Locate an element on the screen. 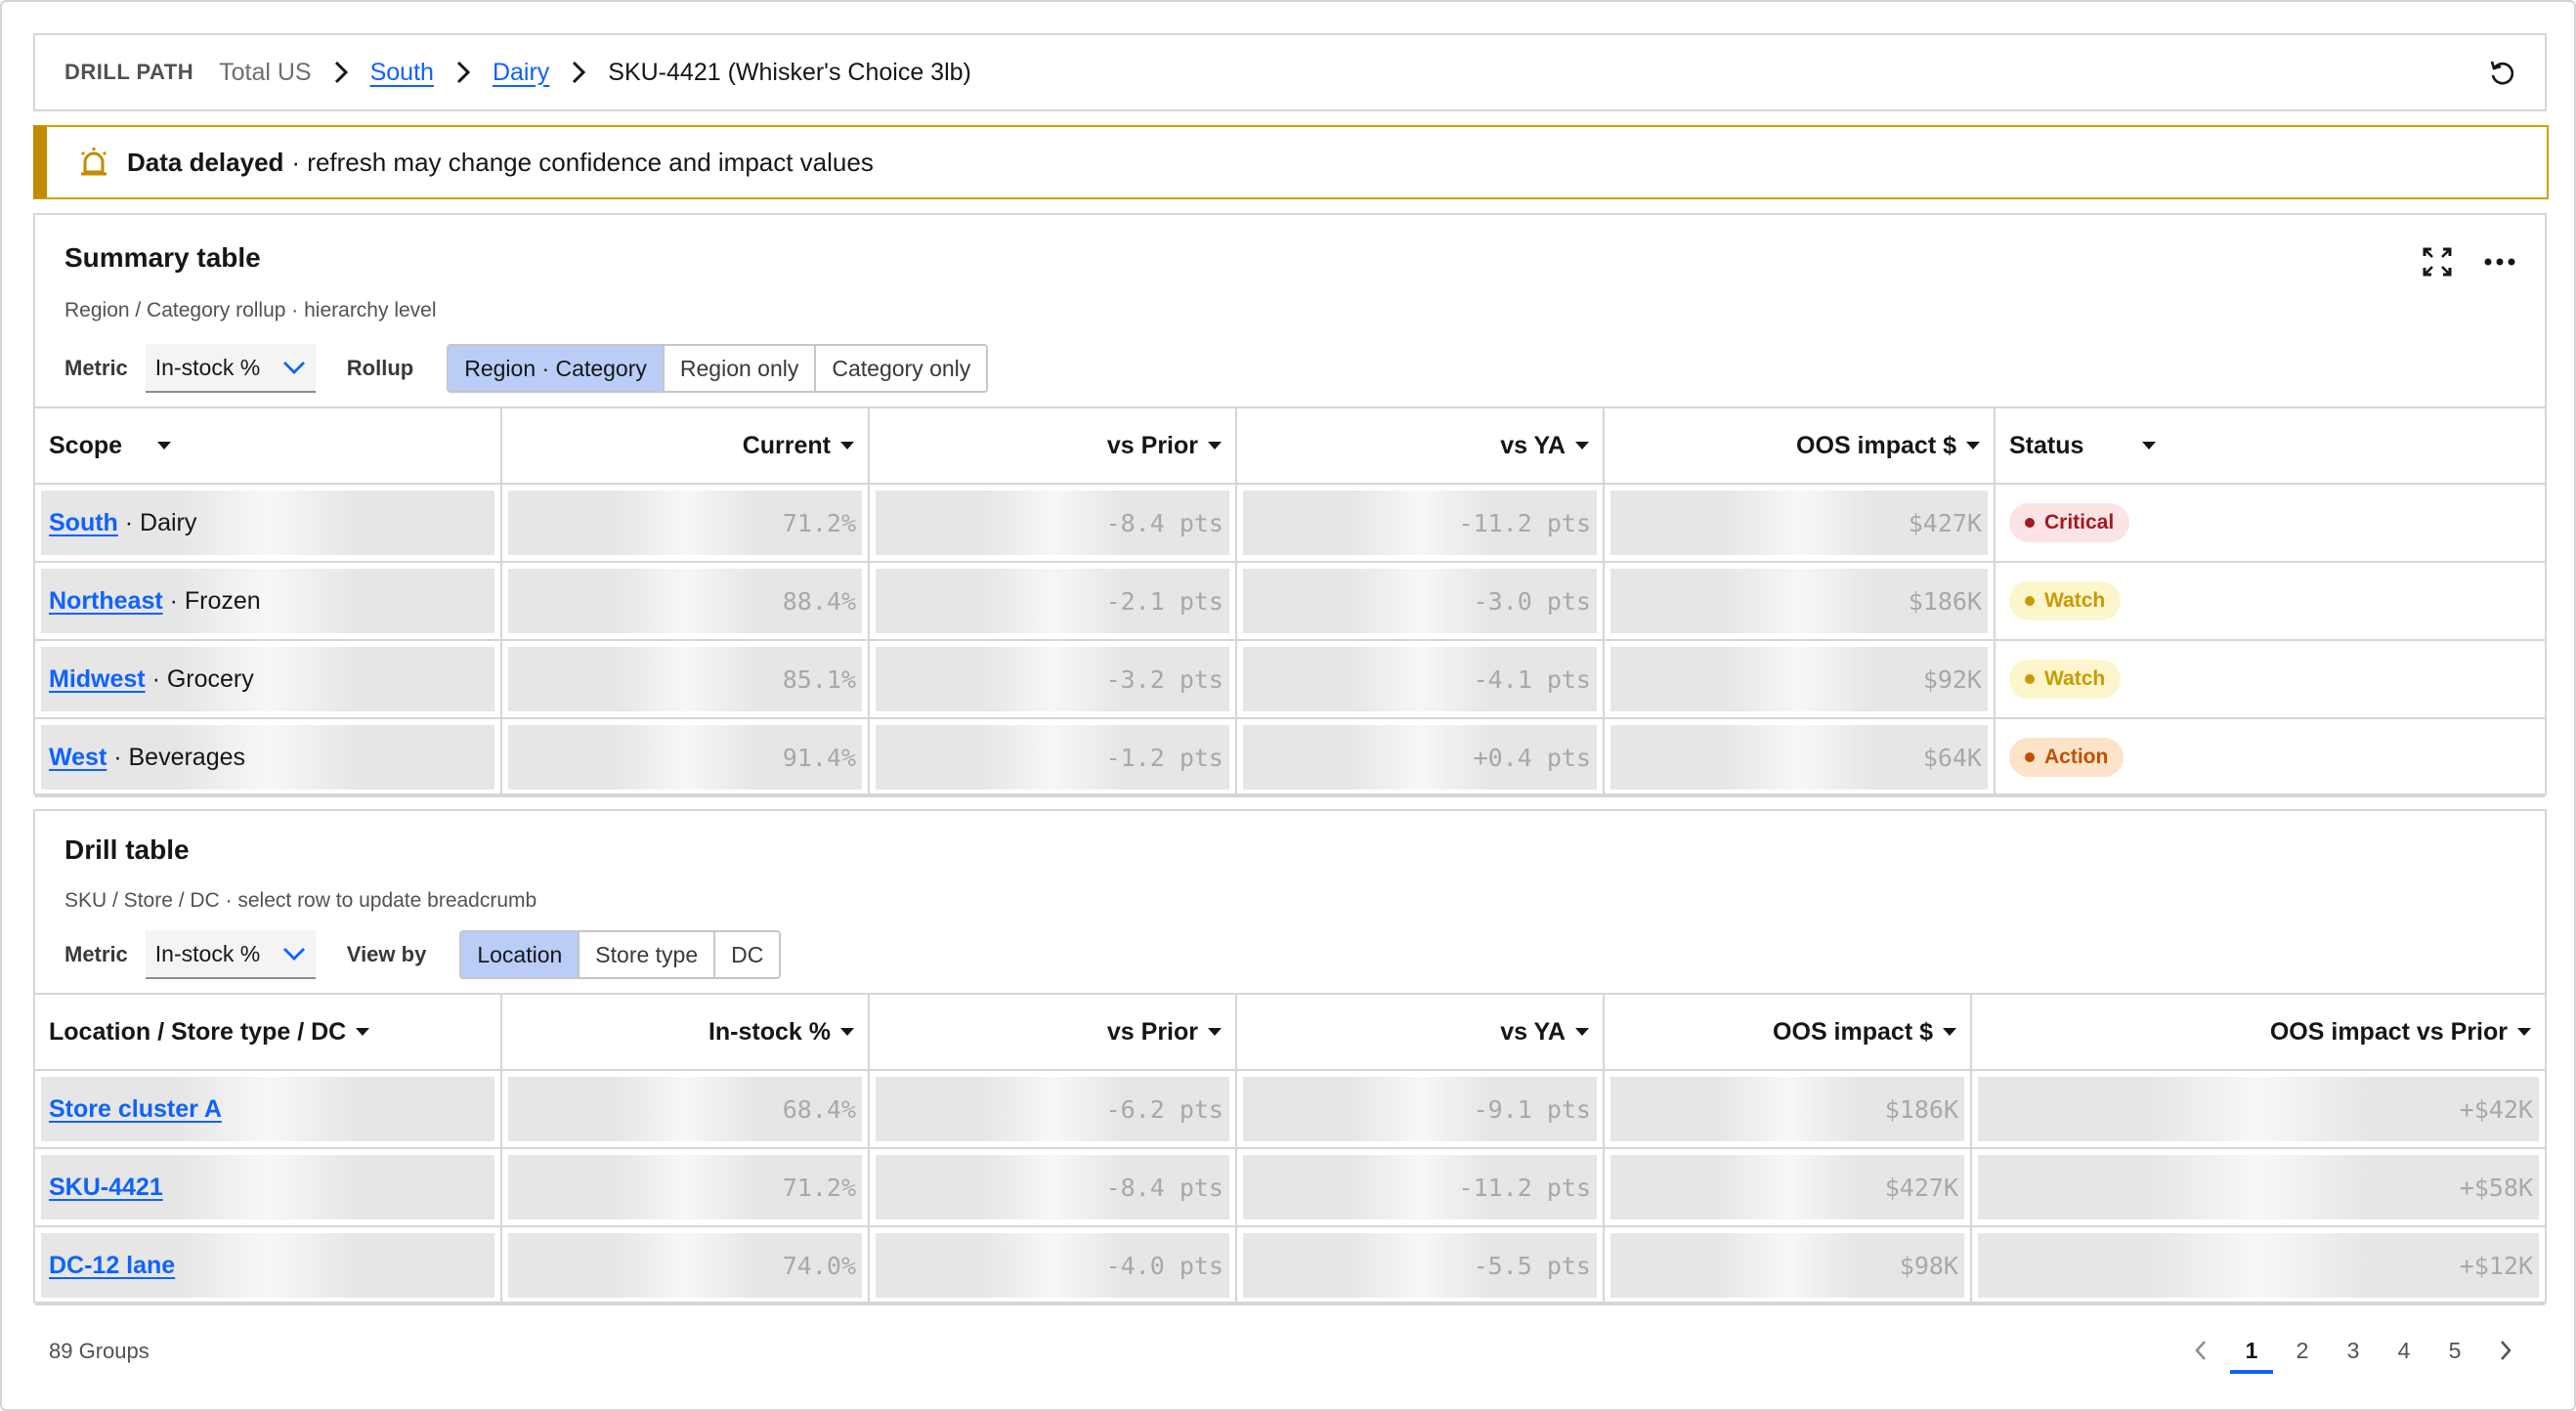 The image size is (2576, 1411). metric-select: In-stock % is located at coordinates (231, 368).